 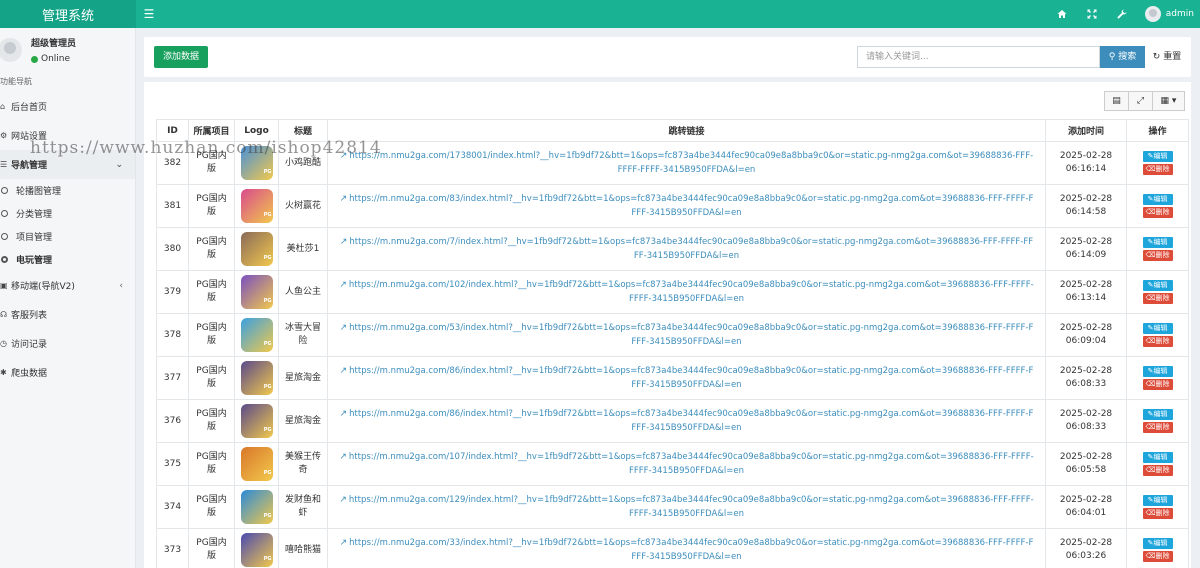 What do you see at coordinates (54, 44) in the screenshot?
I see `sidebar-user-name: 超级管理员` at bounding box center [54, 44].